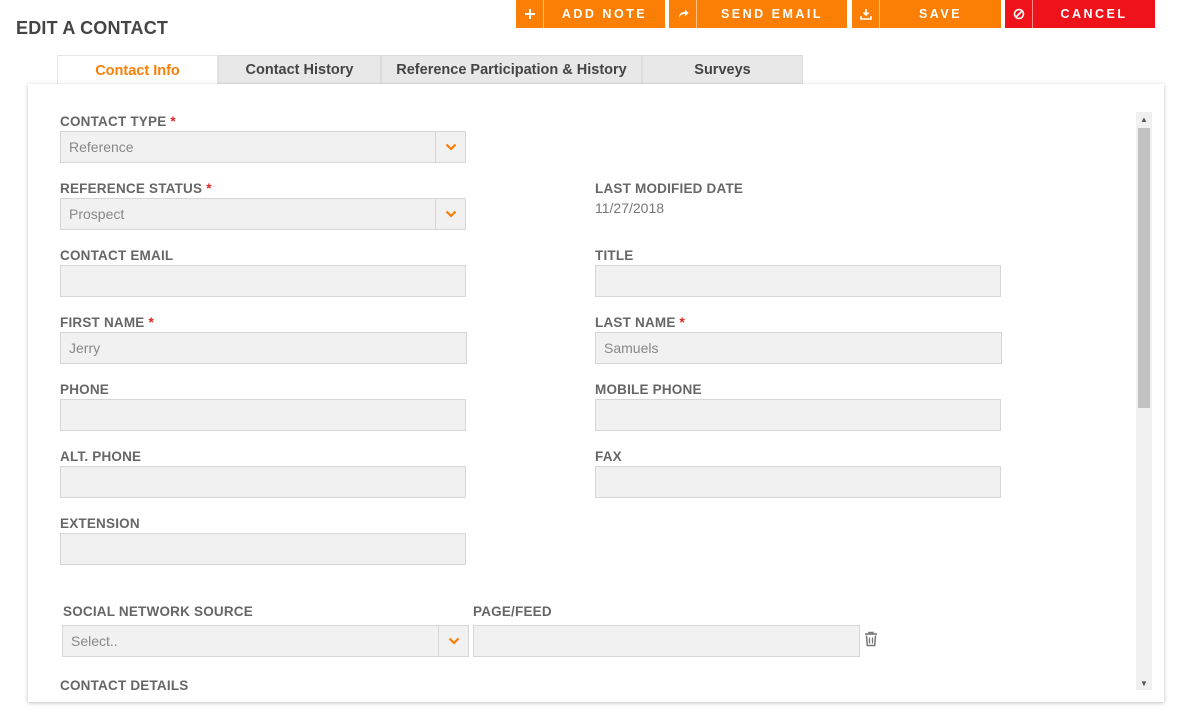 Image resolution: width=1186 pixels, height=719 pixels. Describe the element at coordinates (265, 641) in the screenshot. I see `social-network-source-select: Select..` at that location.